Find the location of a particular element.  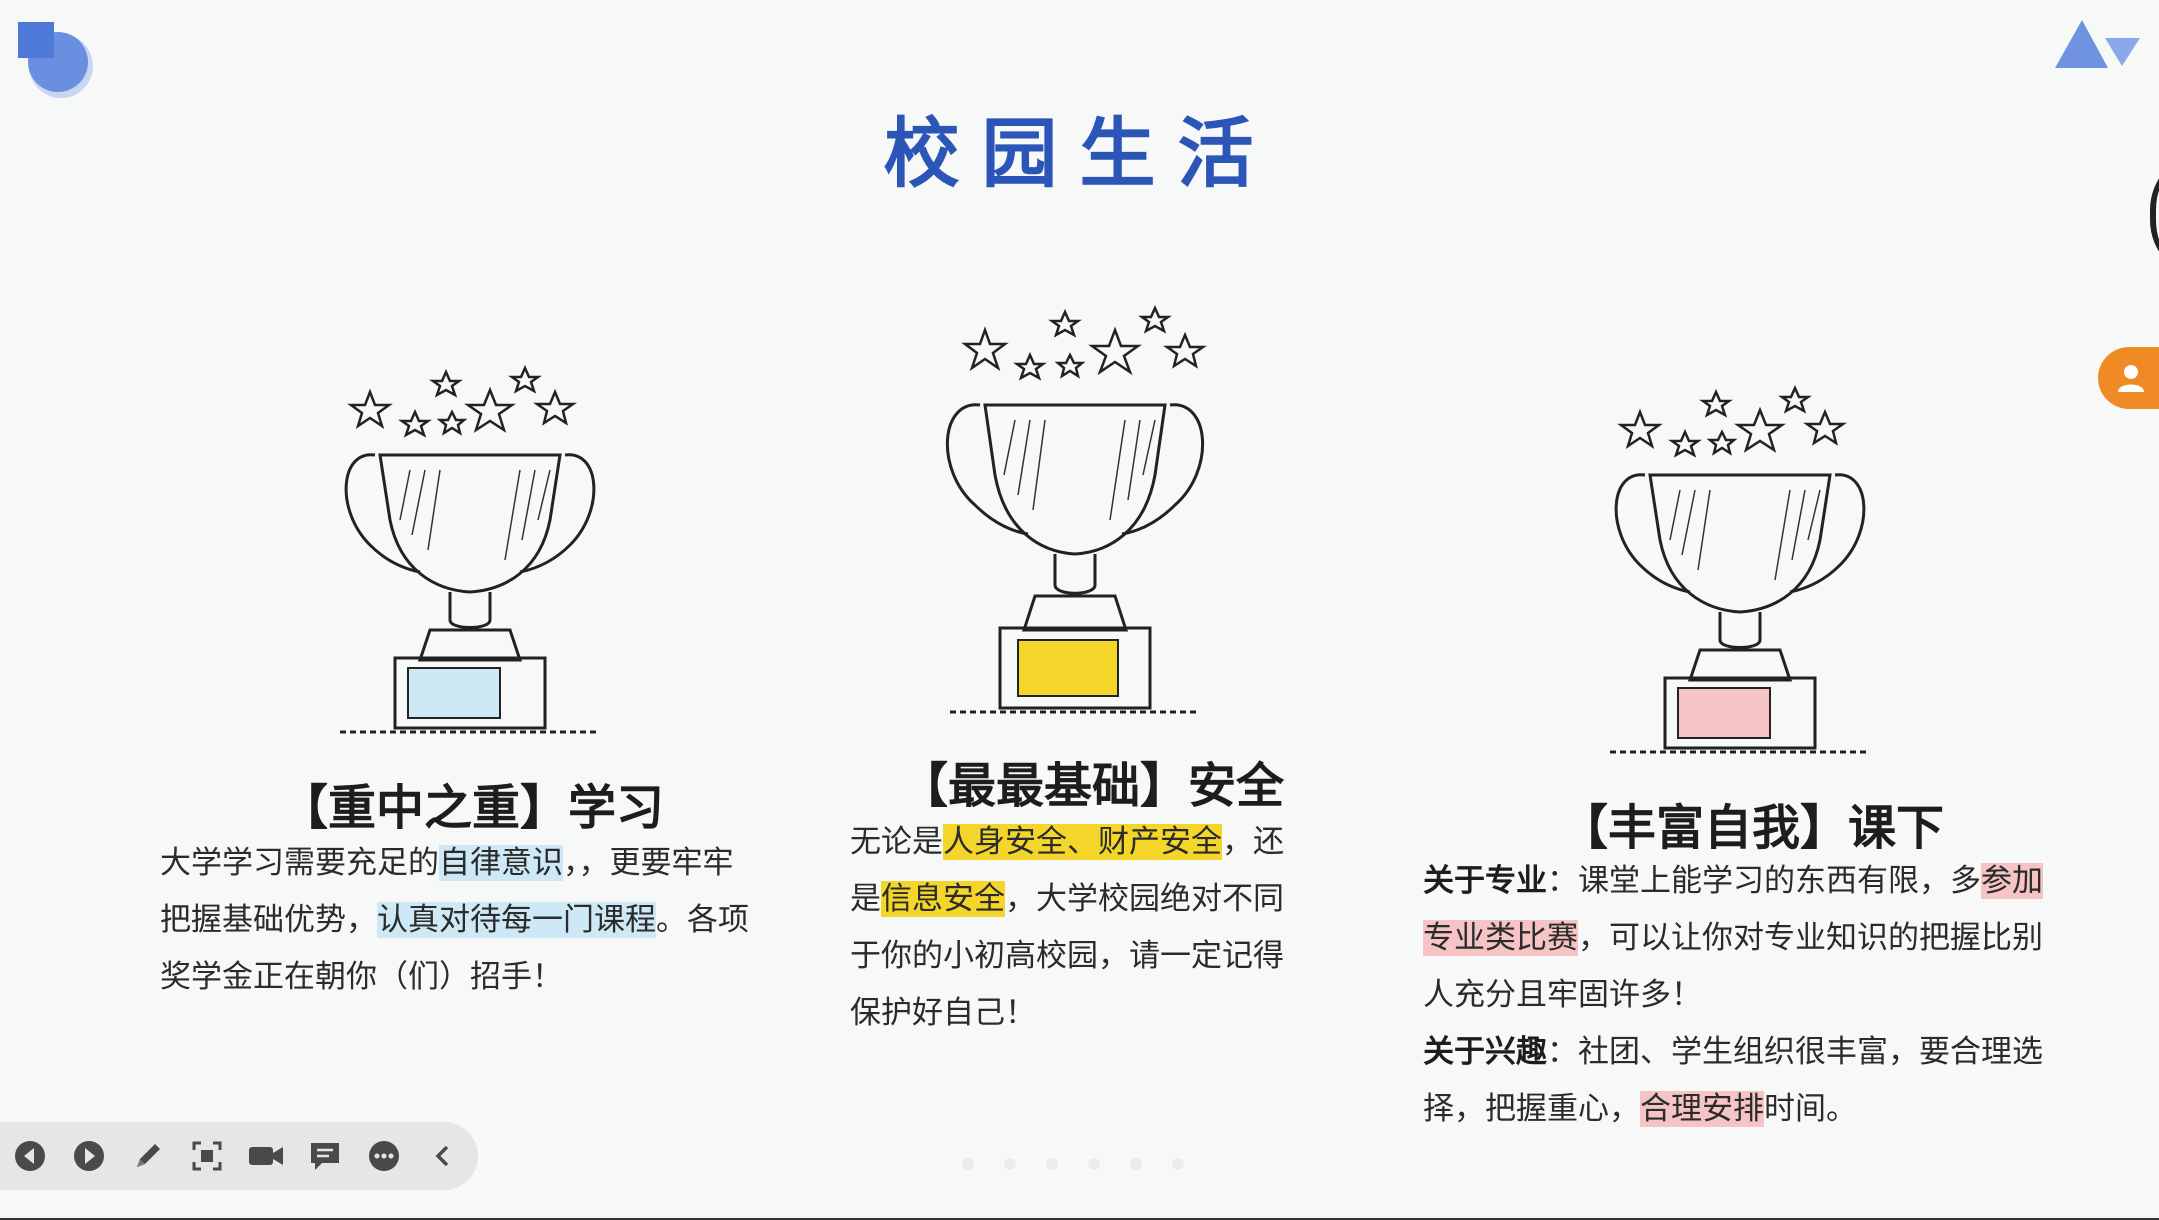

person-icon is located at coordinates (2131, 378).